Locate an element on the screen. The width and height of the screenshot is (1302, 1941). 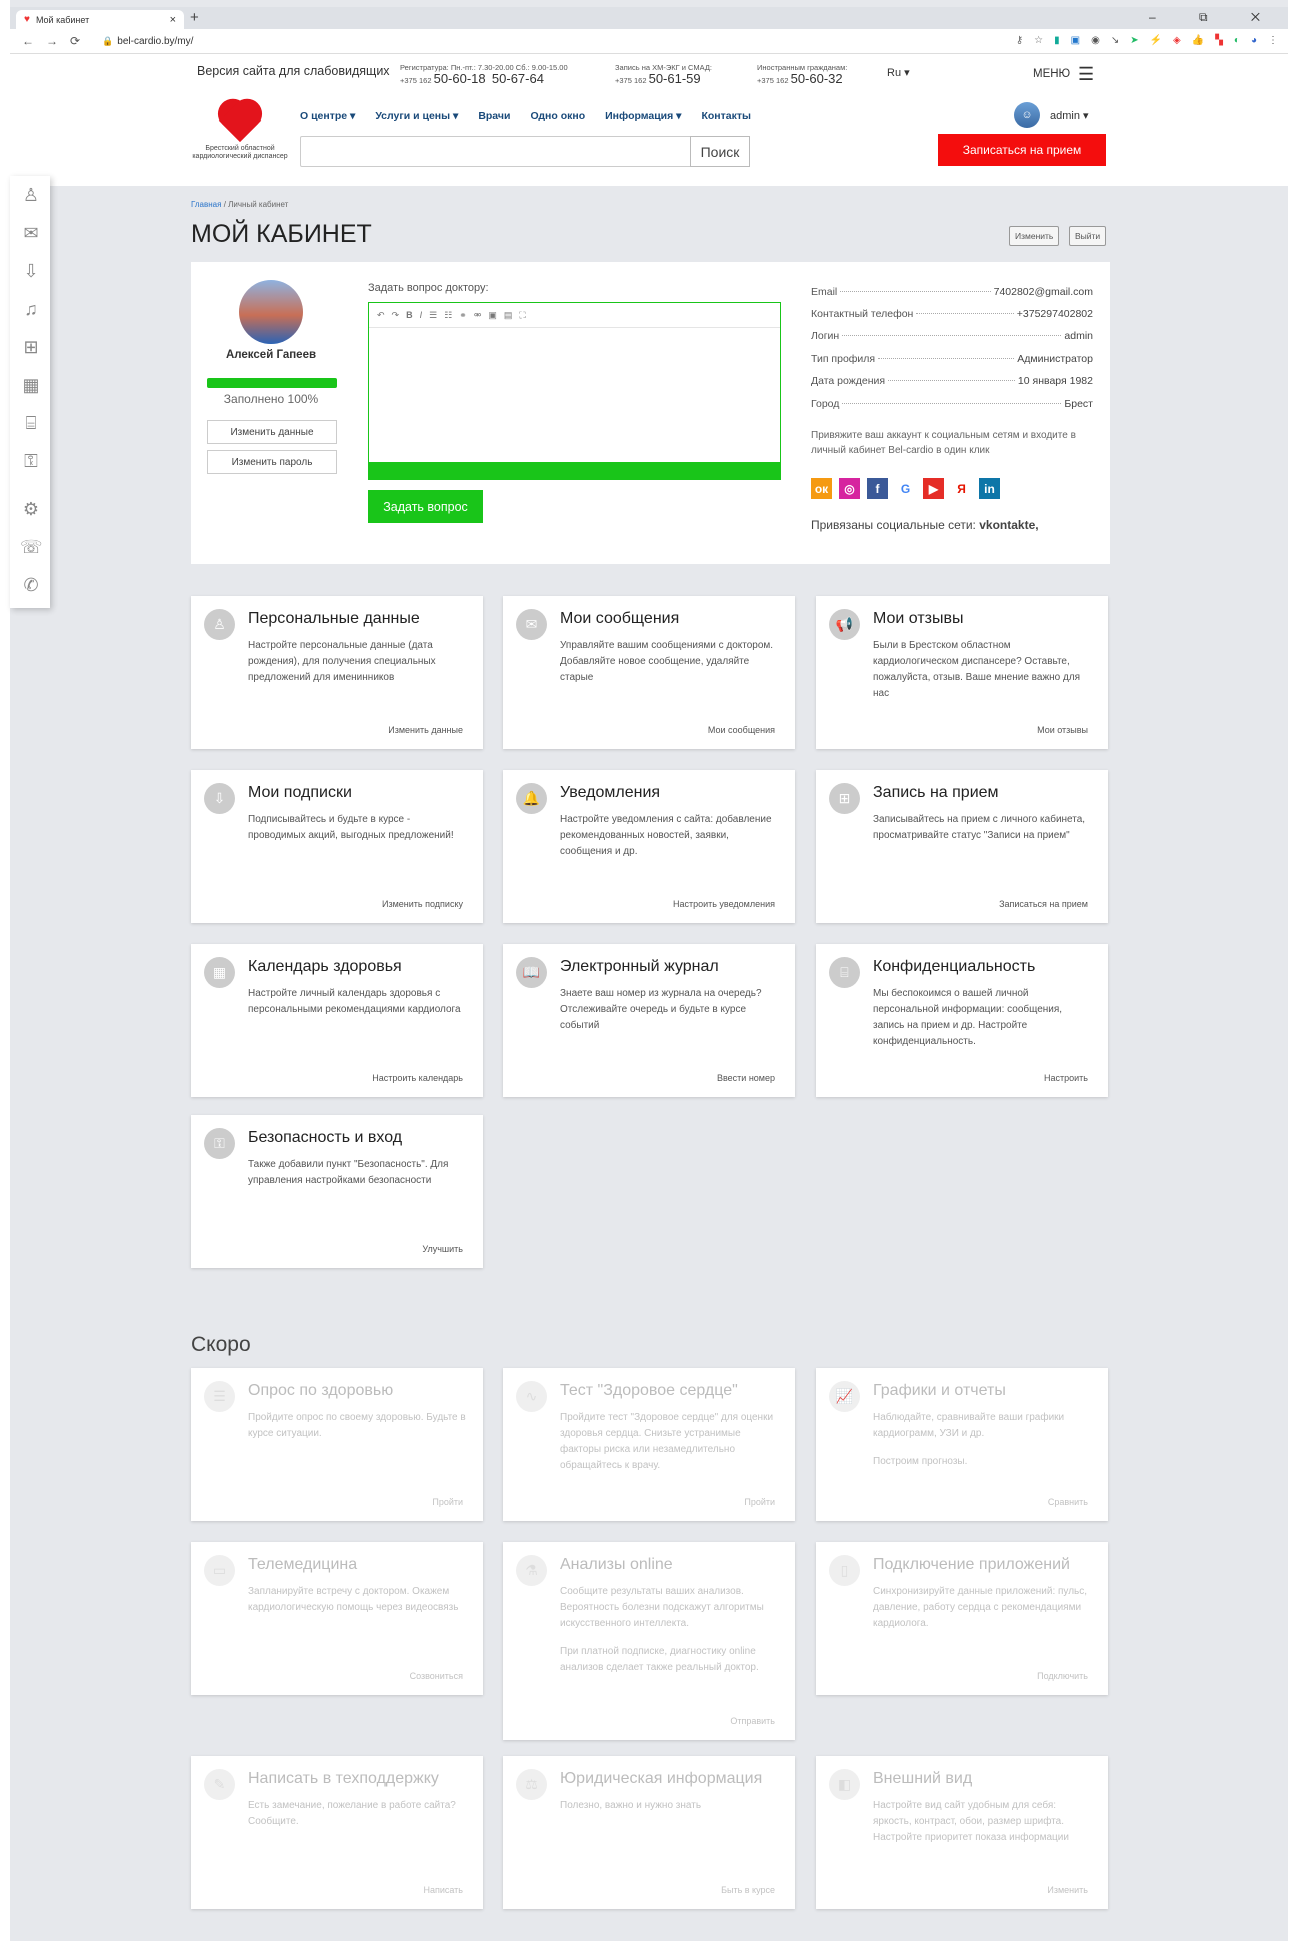
image-icon: ▣ is located at coordinates (492, 315).